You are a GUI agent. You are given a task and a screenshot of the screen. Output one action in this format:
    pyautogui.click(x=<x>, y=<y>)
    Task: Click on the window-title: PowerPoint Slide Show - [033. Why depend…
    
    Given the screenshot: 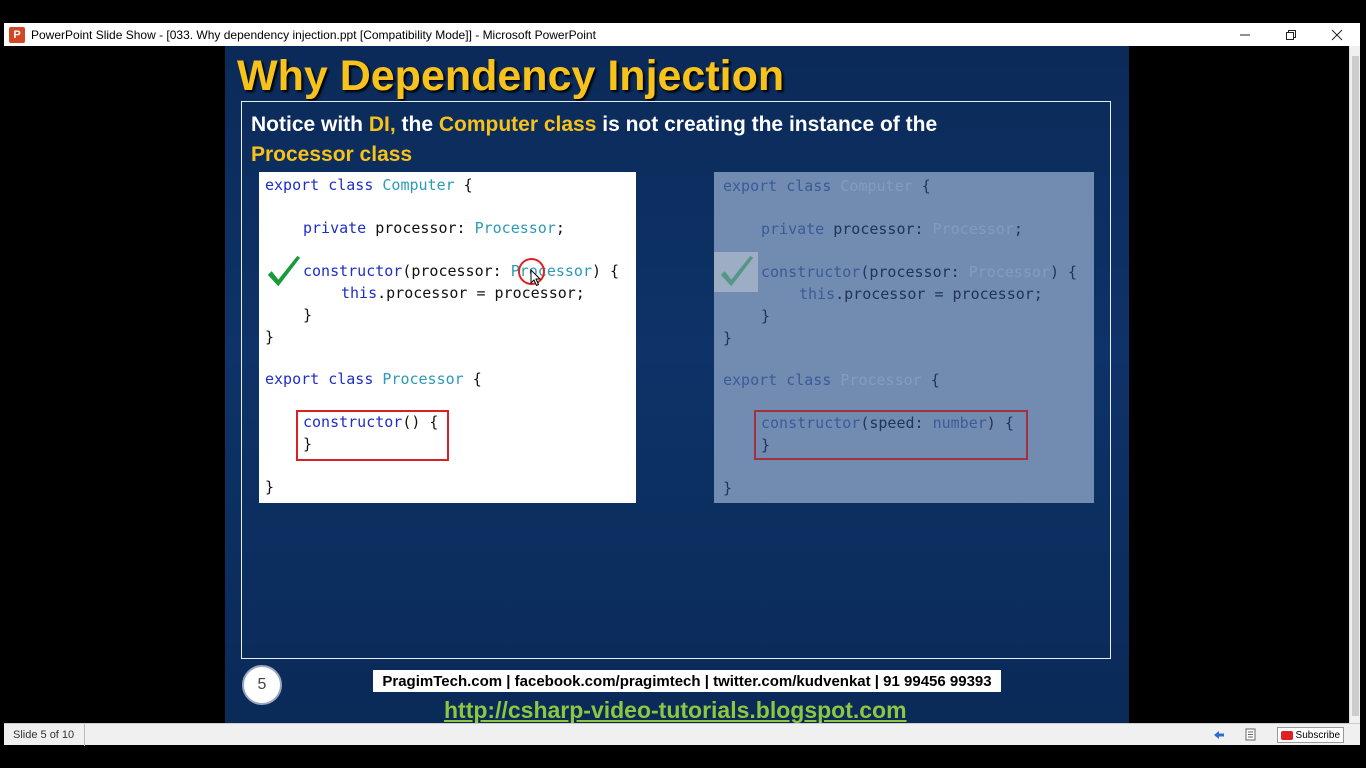 What is the action you would take?
    pyautogui.click(x=313, y=34)
    